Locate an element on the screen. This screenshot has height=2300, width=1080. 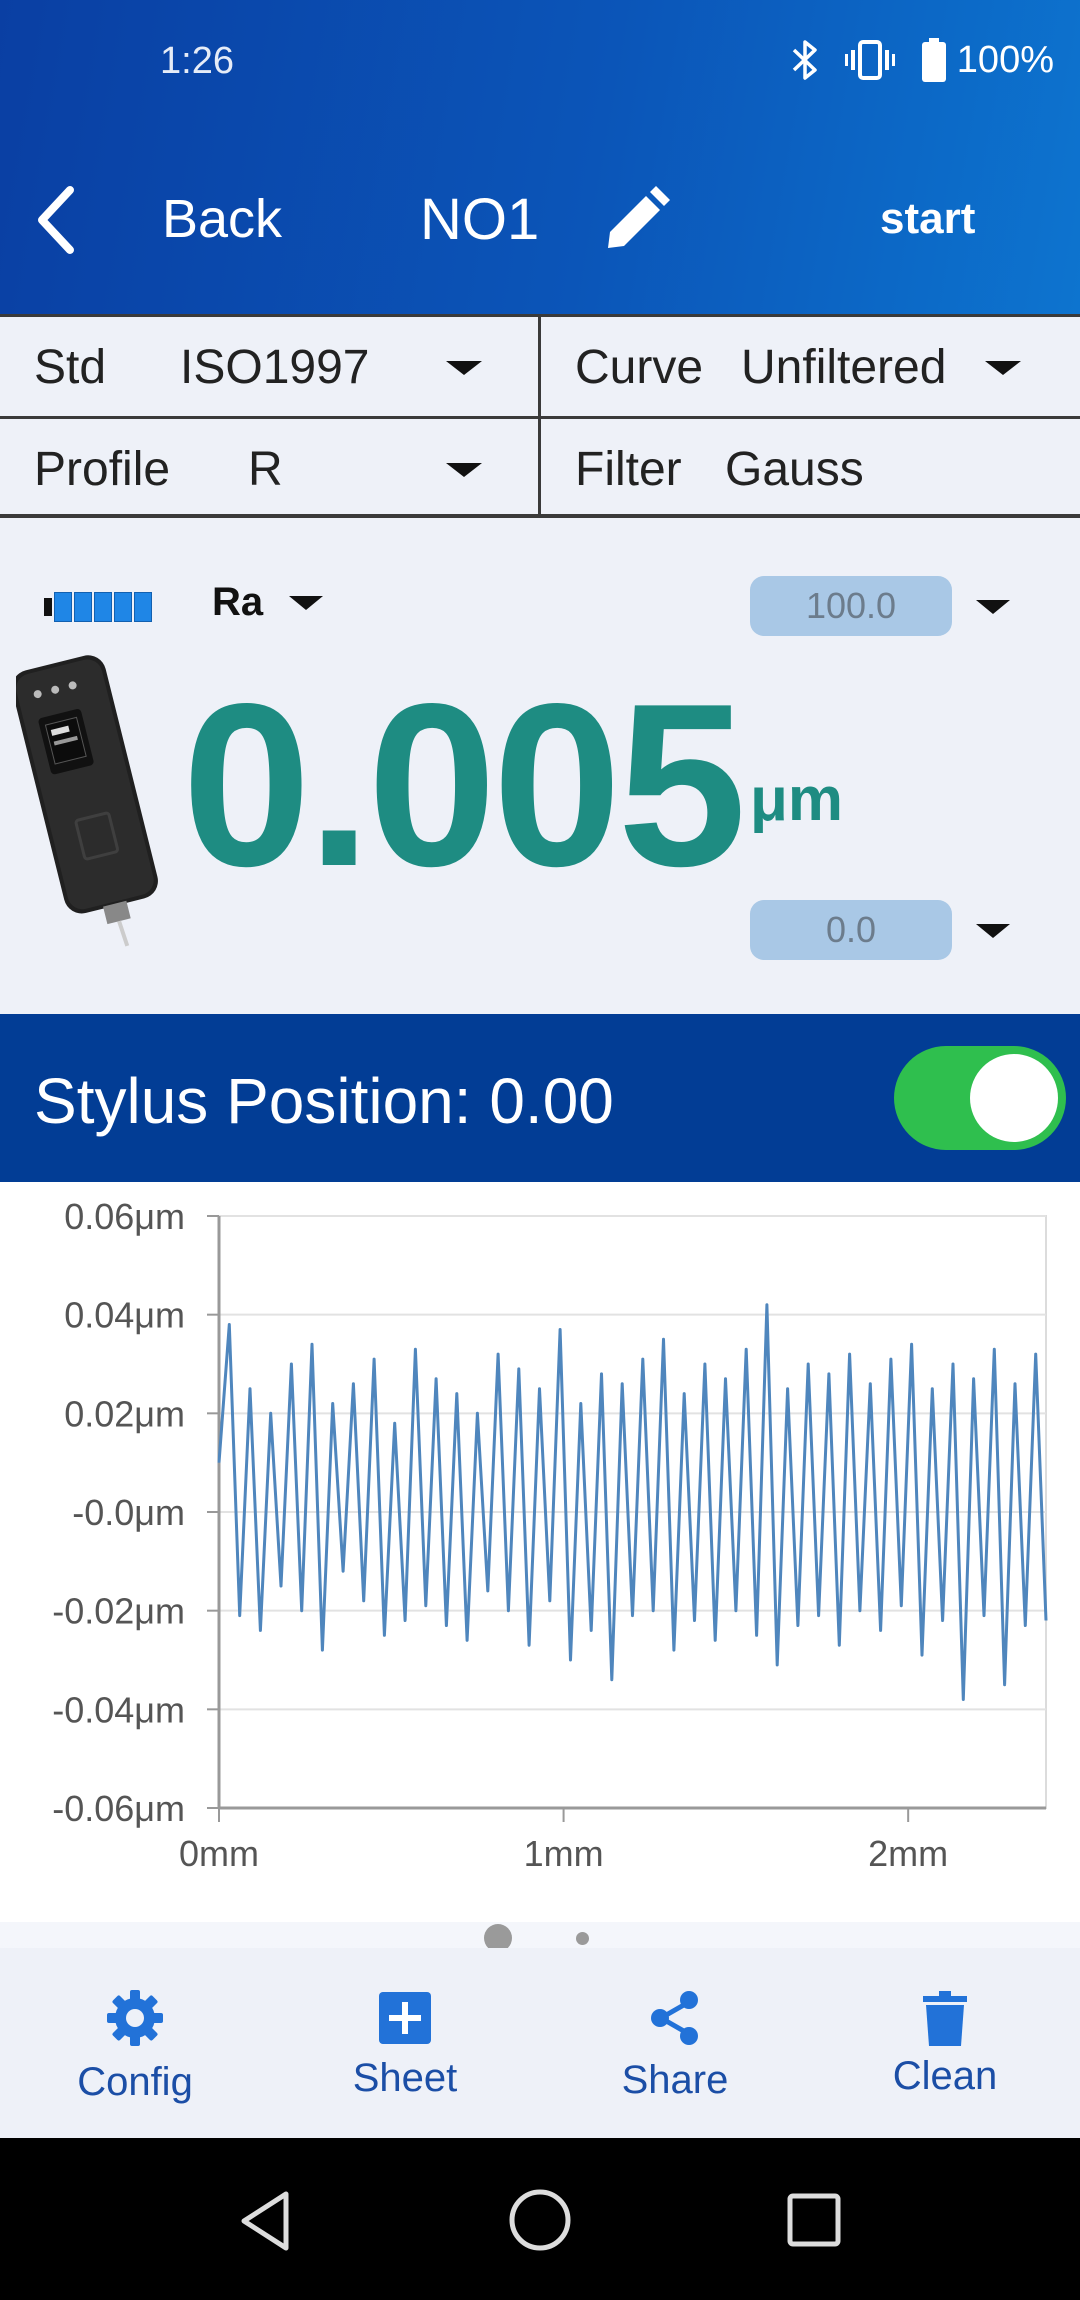
system-home-icon is located at coordinates (540, 2220).